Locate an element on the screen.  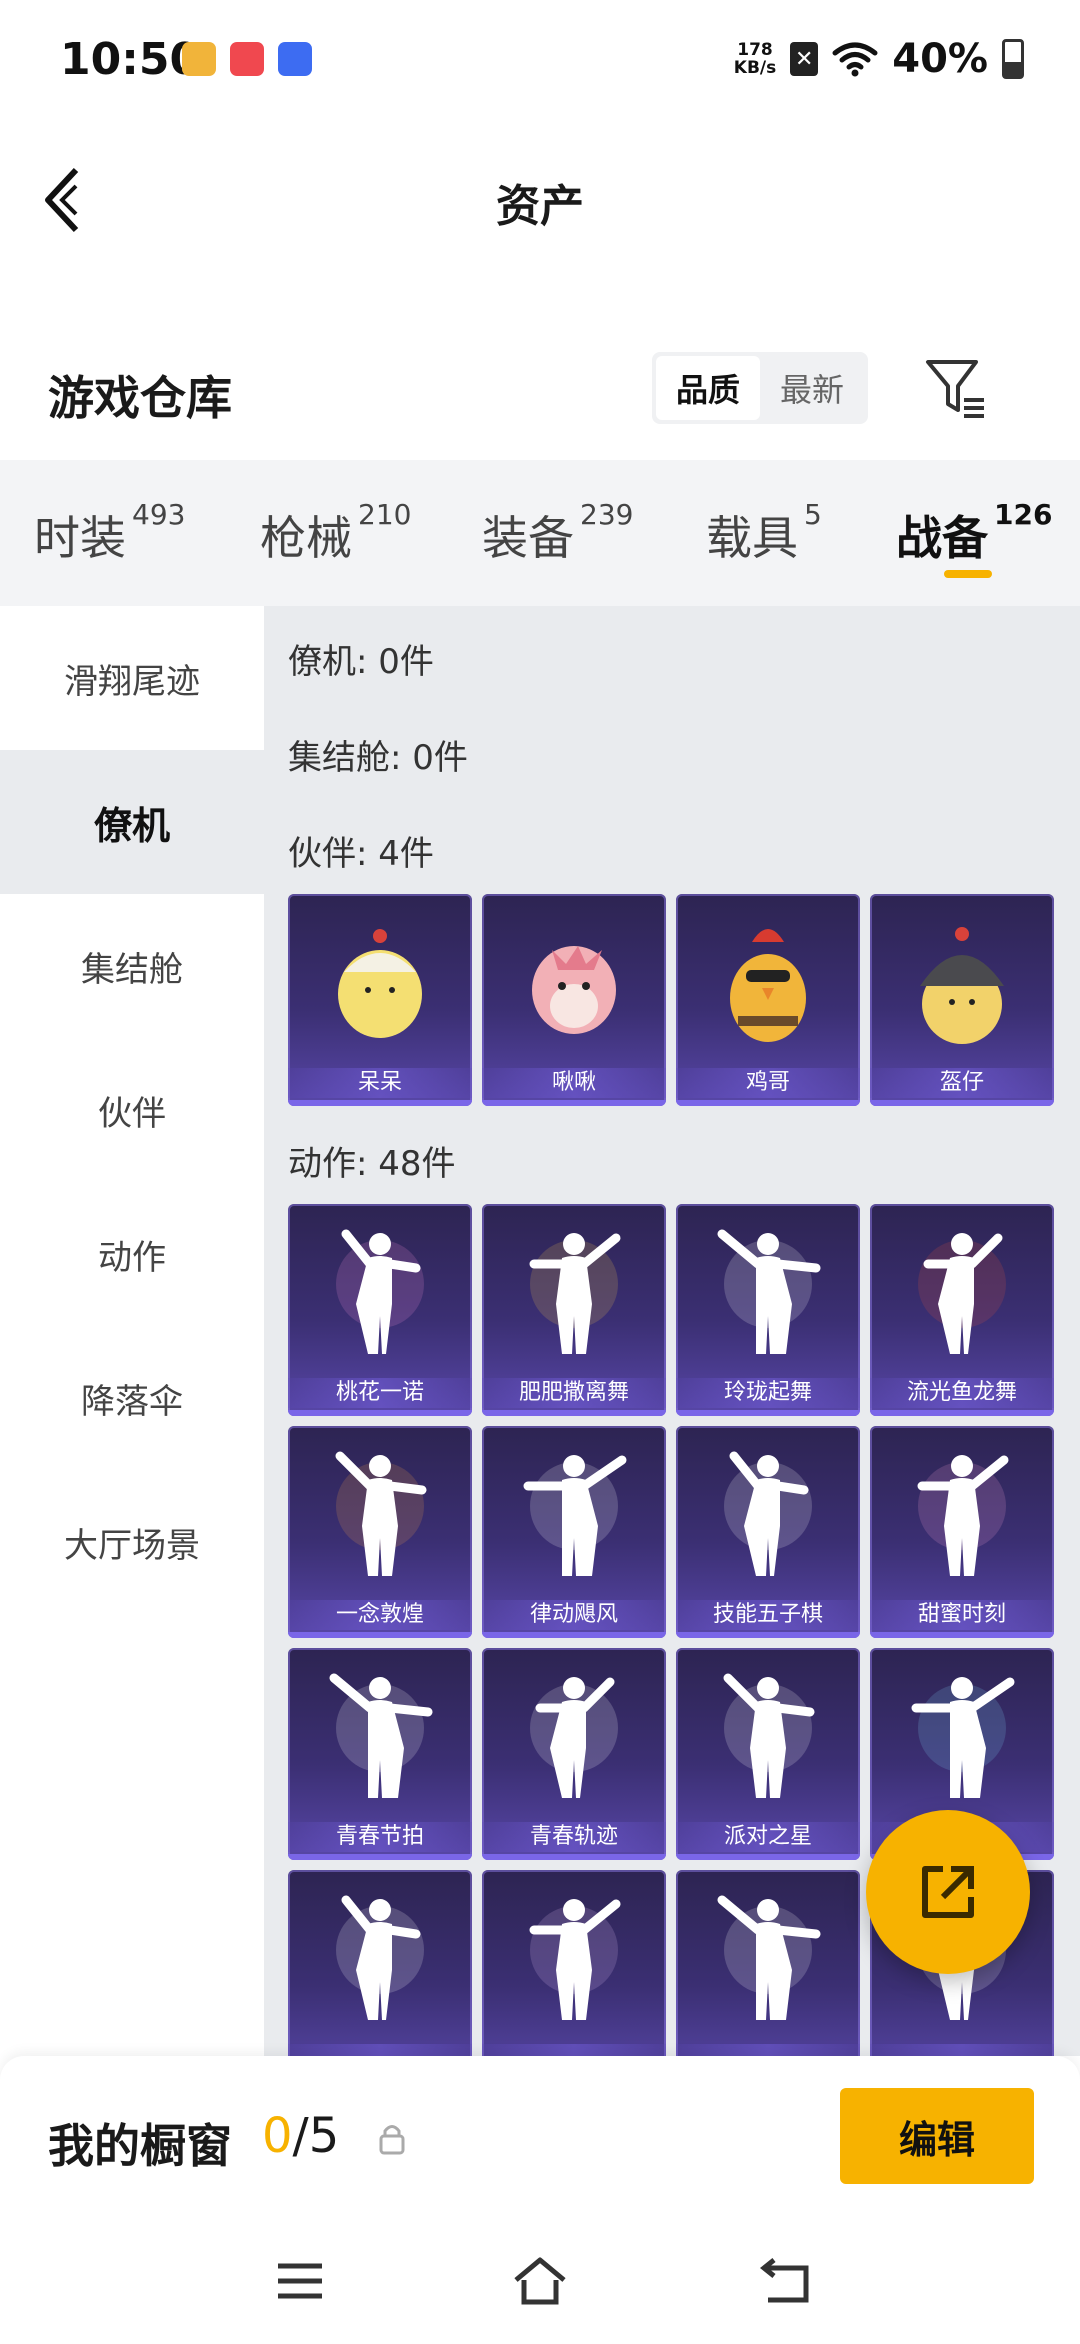
showcase-count: 0/5 is located at coordinates (300, 2136).